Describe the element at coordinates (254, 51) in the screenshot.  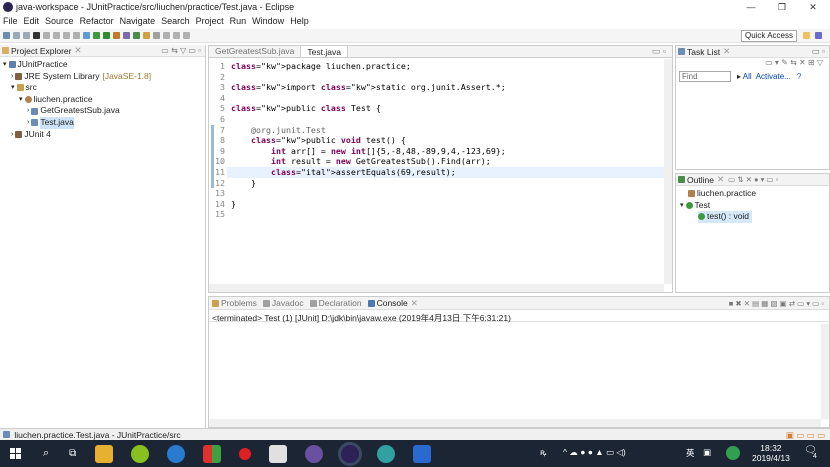
I see `tab-getgreatestsub: GetGreatestSub.java` at that location.